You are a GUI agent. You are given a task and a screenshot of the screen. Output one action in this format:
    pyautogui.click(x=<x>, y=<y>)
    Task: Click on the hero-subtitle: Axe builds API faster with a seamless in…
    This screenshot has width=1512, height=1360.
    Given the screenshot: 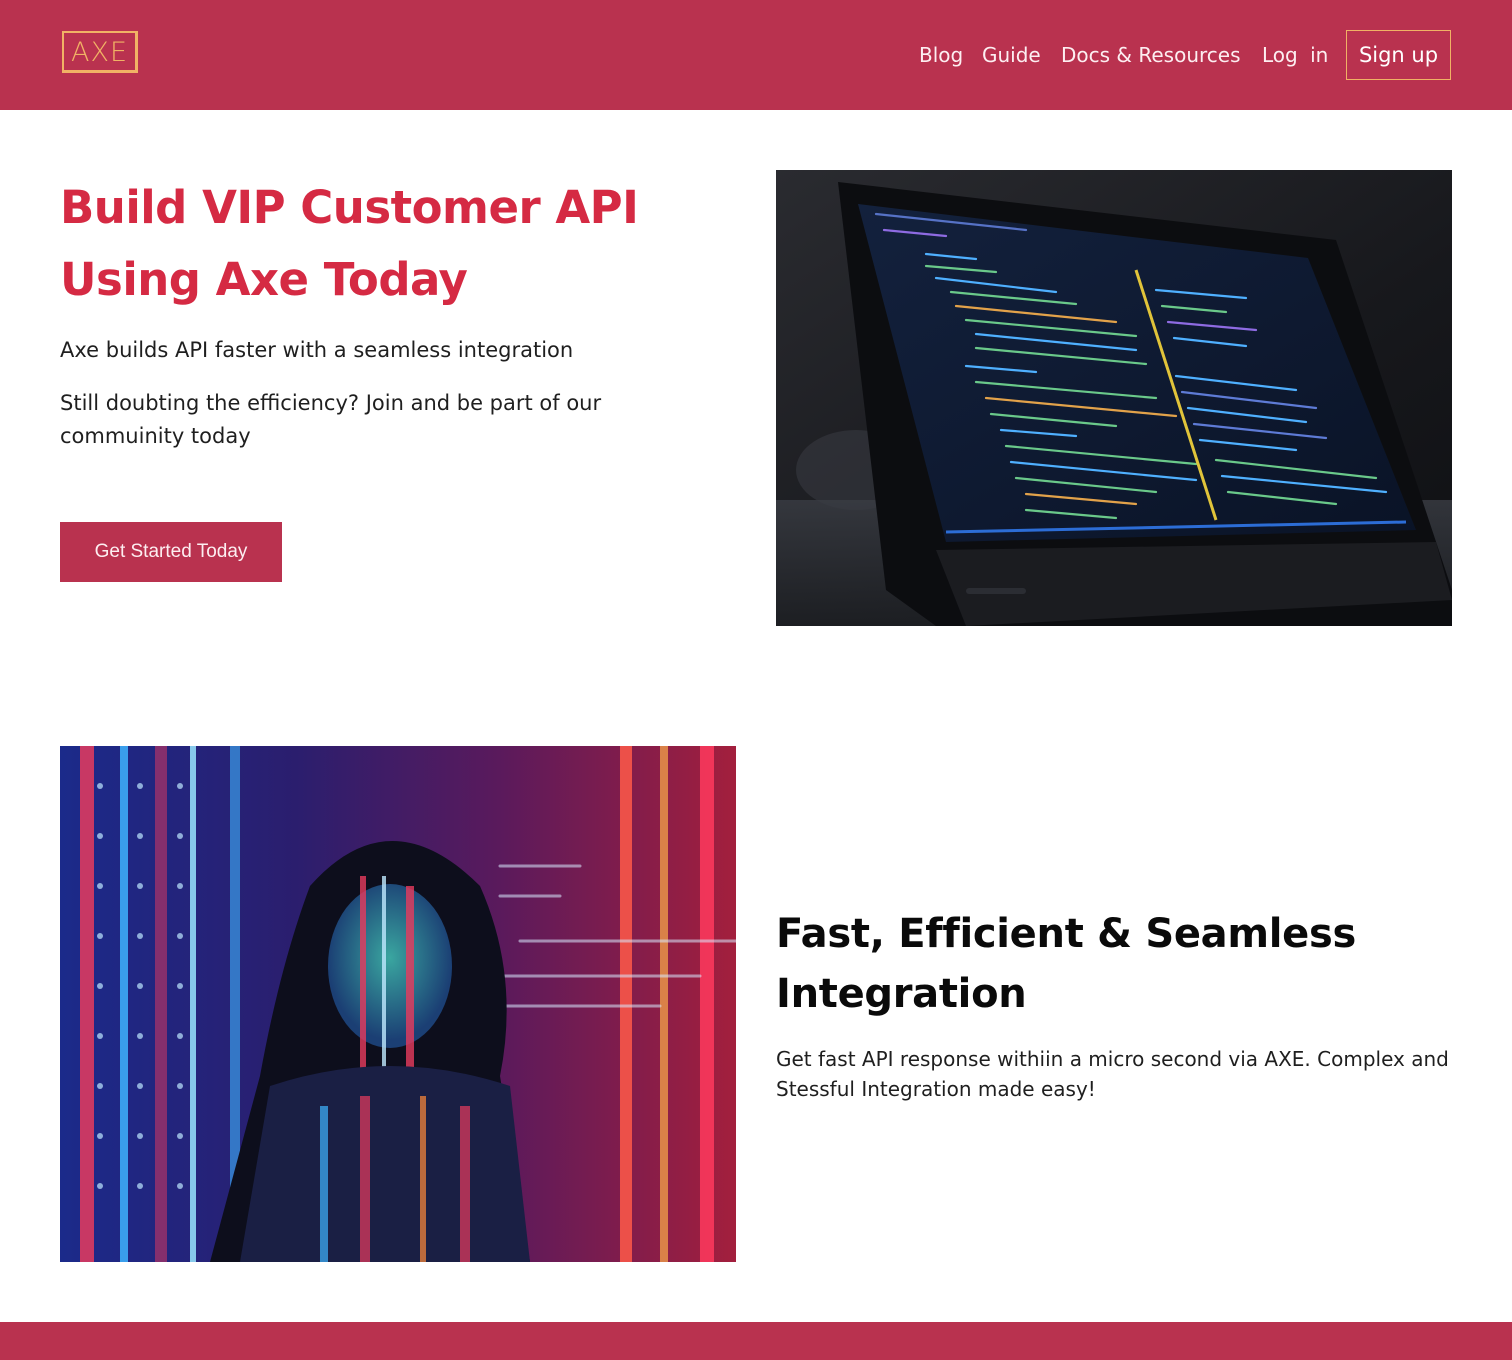 What is the action you would take?
    pyautogui.click(x=317, y=350)
    